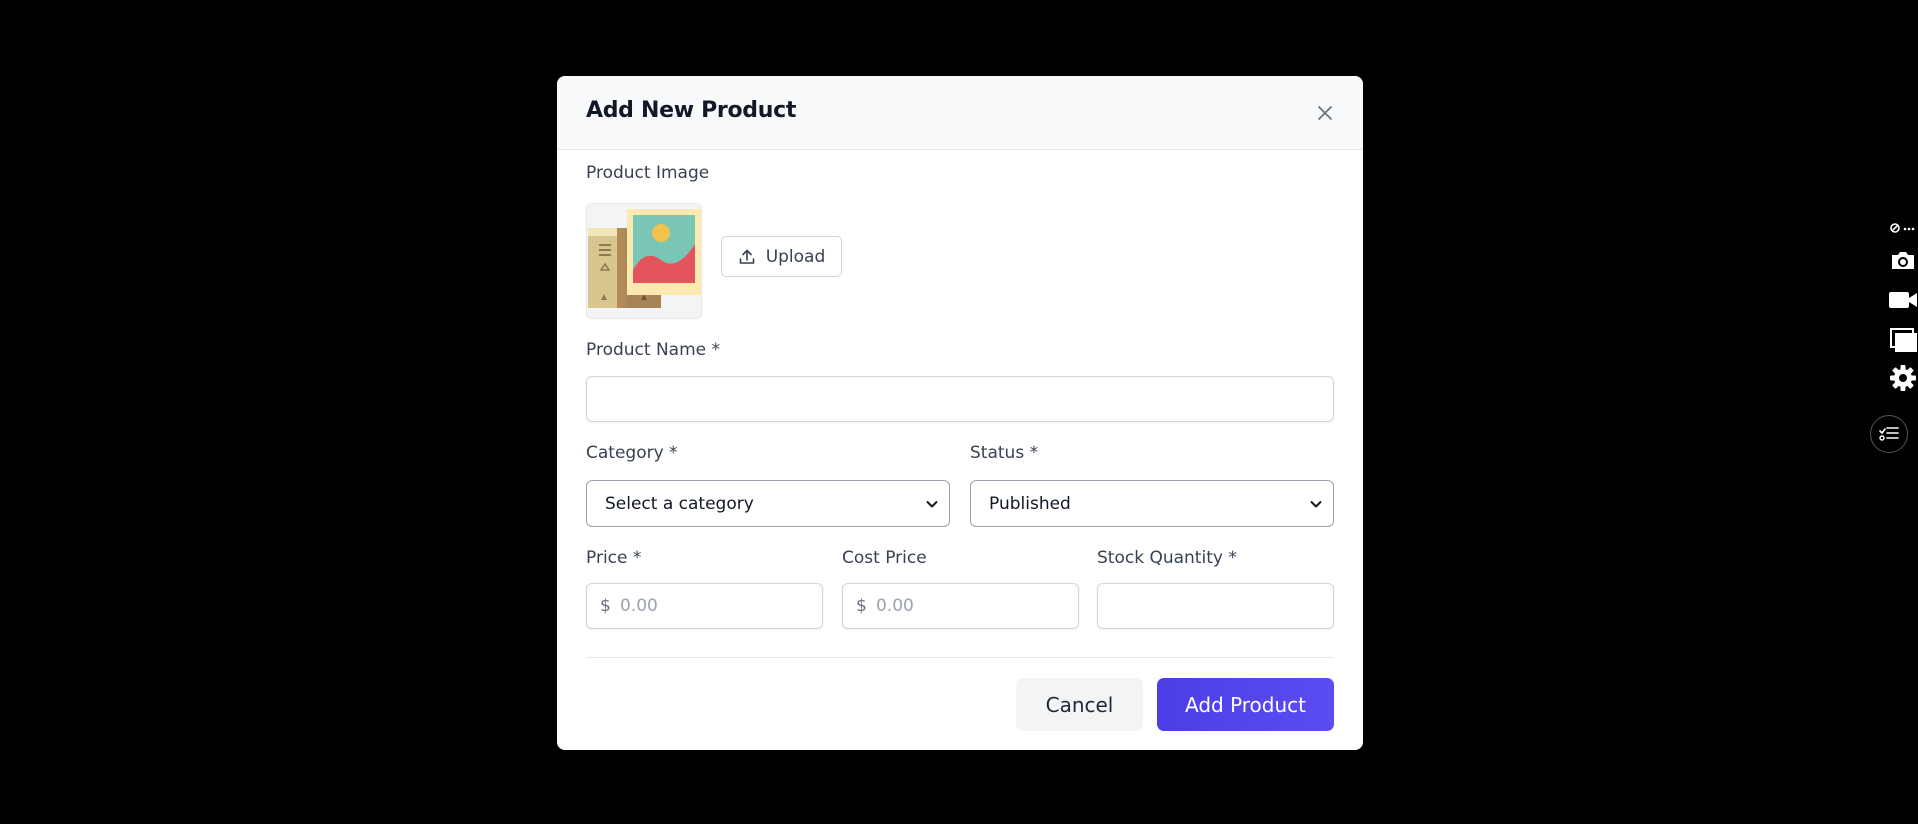  Describe the element at coordinates (614, 558) in the screenshot. I see `price-label: Price *` at that location.